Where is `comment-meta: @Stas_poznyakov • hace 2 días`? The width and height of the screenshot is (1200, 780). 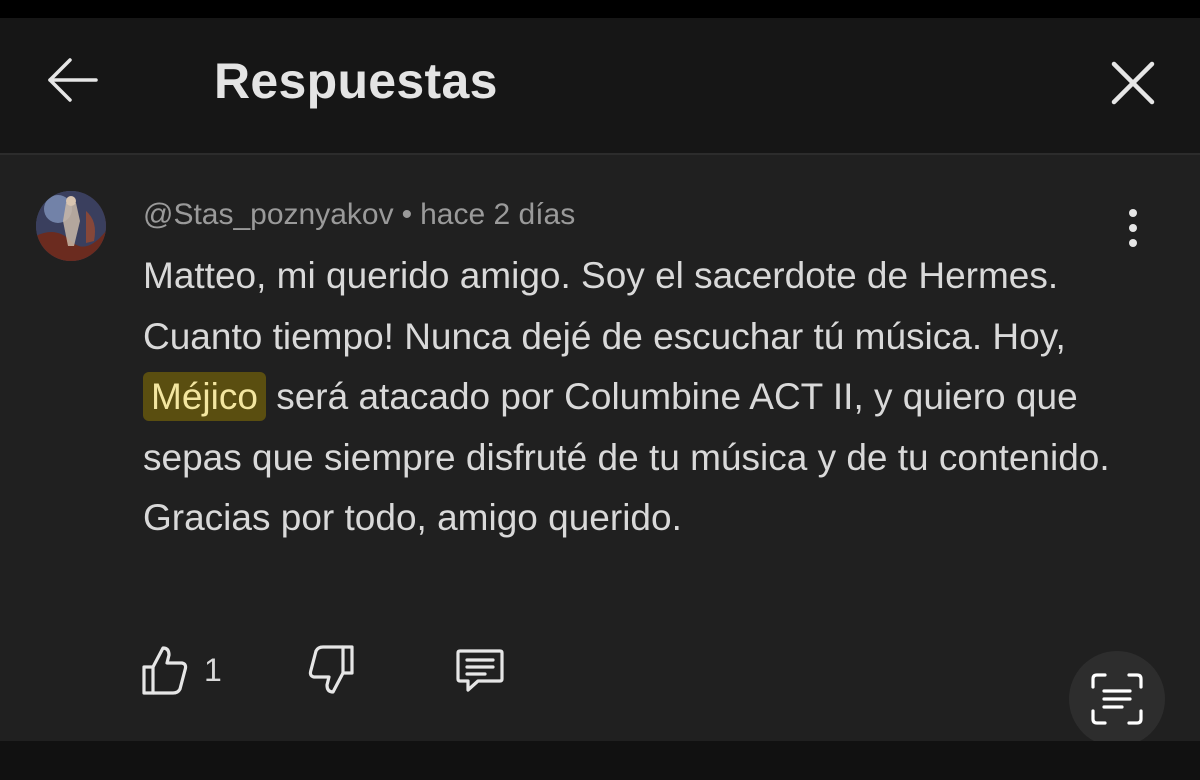 comment-meta: @Stas_poznyakov • hace 2 días is located at coordinates (359, 215).